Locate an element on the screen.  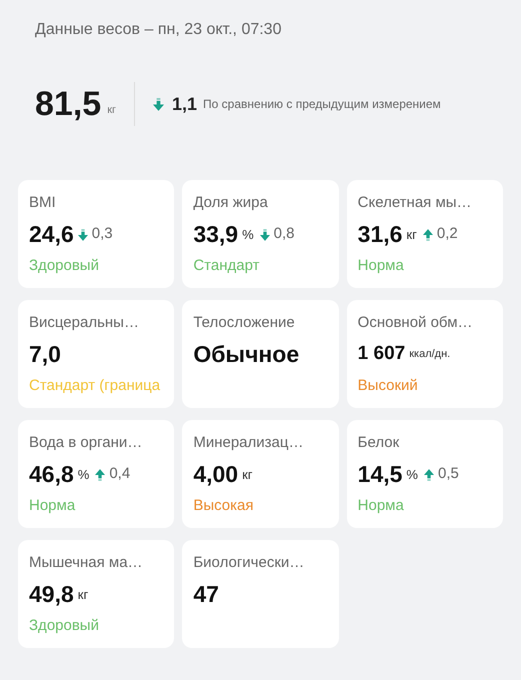
metric-change: 0,3 is located at coordinates (102, 234).